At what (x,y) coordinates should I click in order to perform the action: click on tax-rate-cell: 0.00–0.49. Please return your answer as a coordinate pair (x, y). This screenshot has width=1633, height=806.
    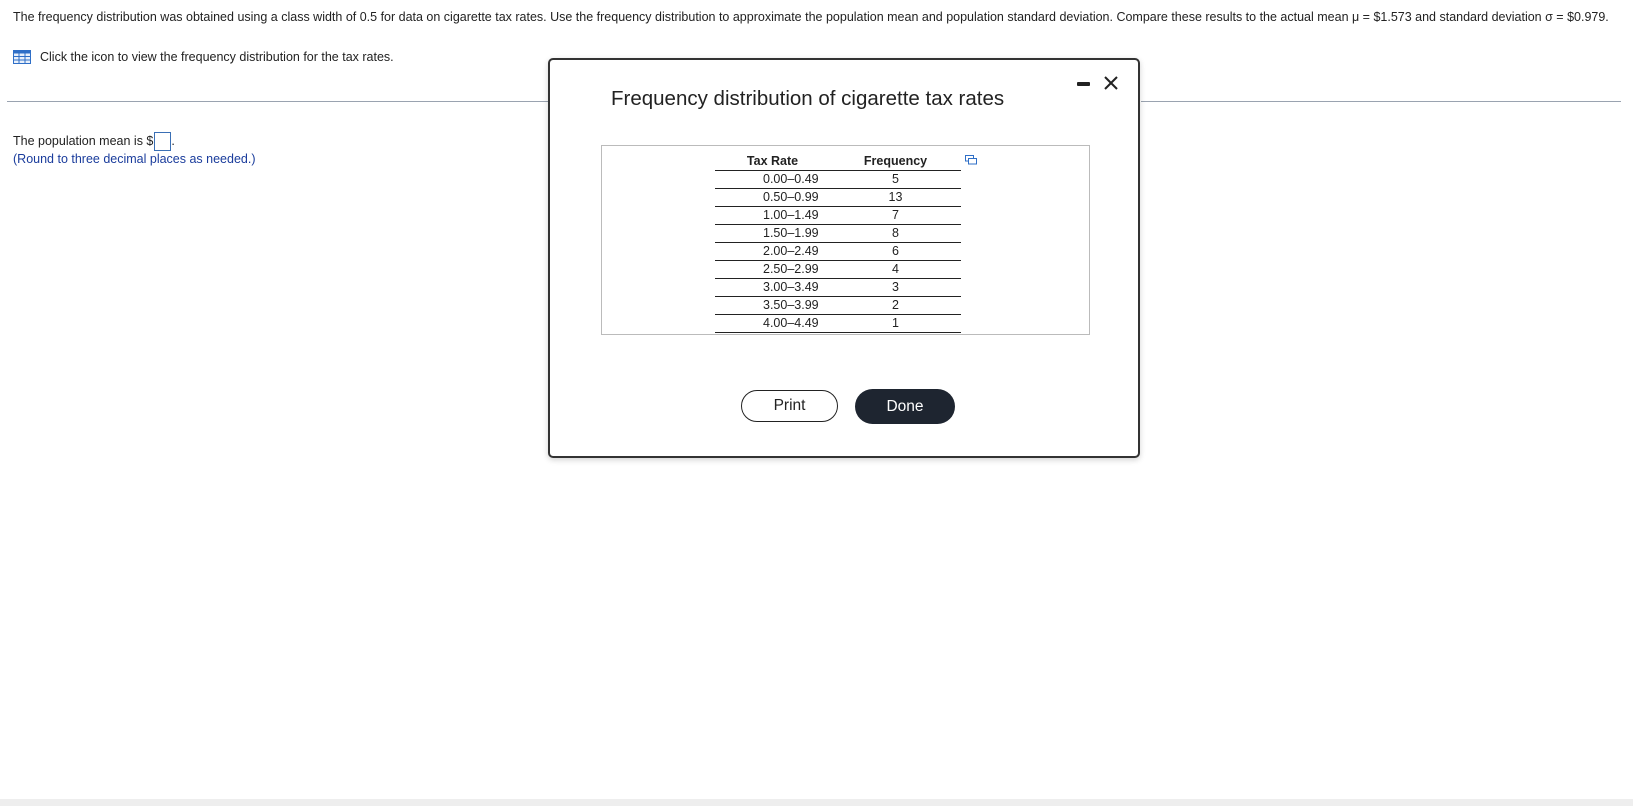
    Looking at the image, I should click on (772, 179).